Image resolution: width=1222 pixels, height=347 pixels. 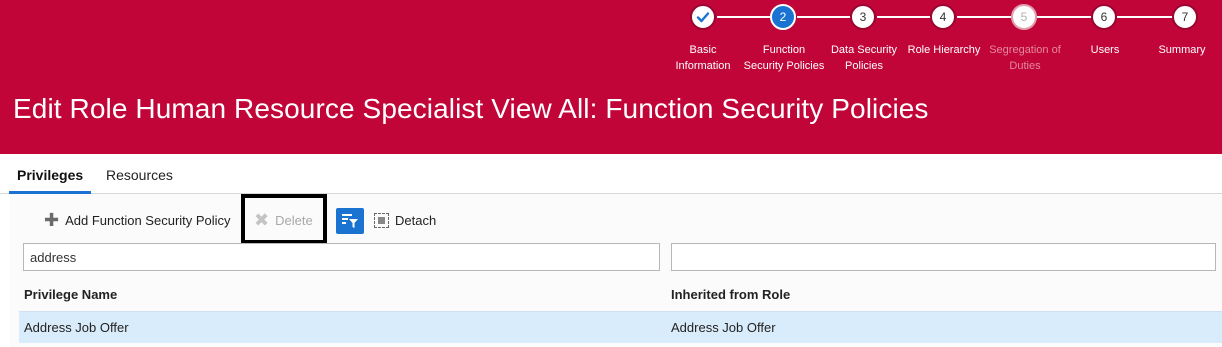 What do you see at coordinates (1185, 17) in the screenshot?
I see `train-step-summary: 7` at bounding box center [1185, 17].